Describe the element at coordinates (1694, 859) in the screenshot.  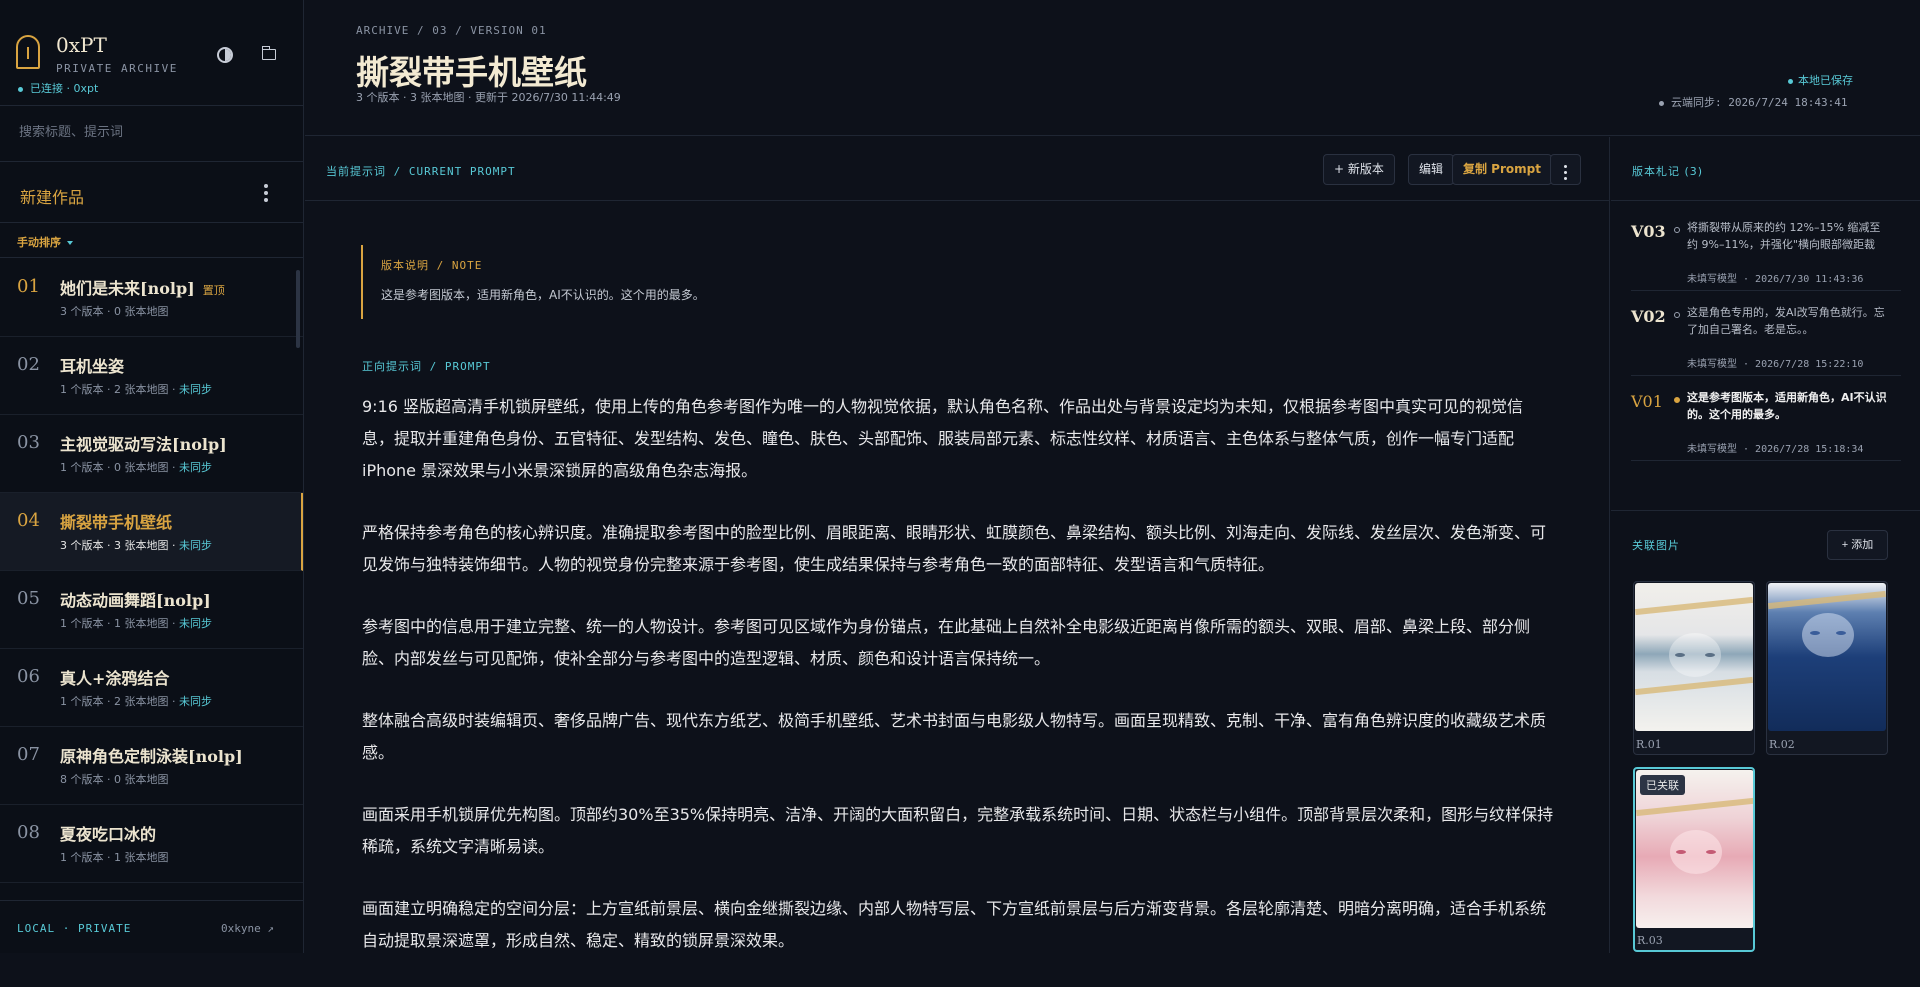
I see `image-thumbnail-linked: 已关联 R.03` at that location.